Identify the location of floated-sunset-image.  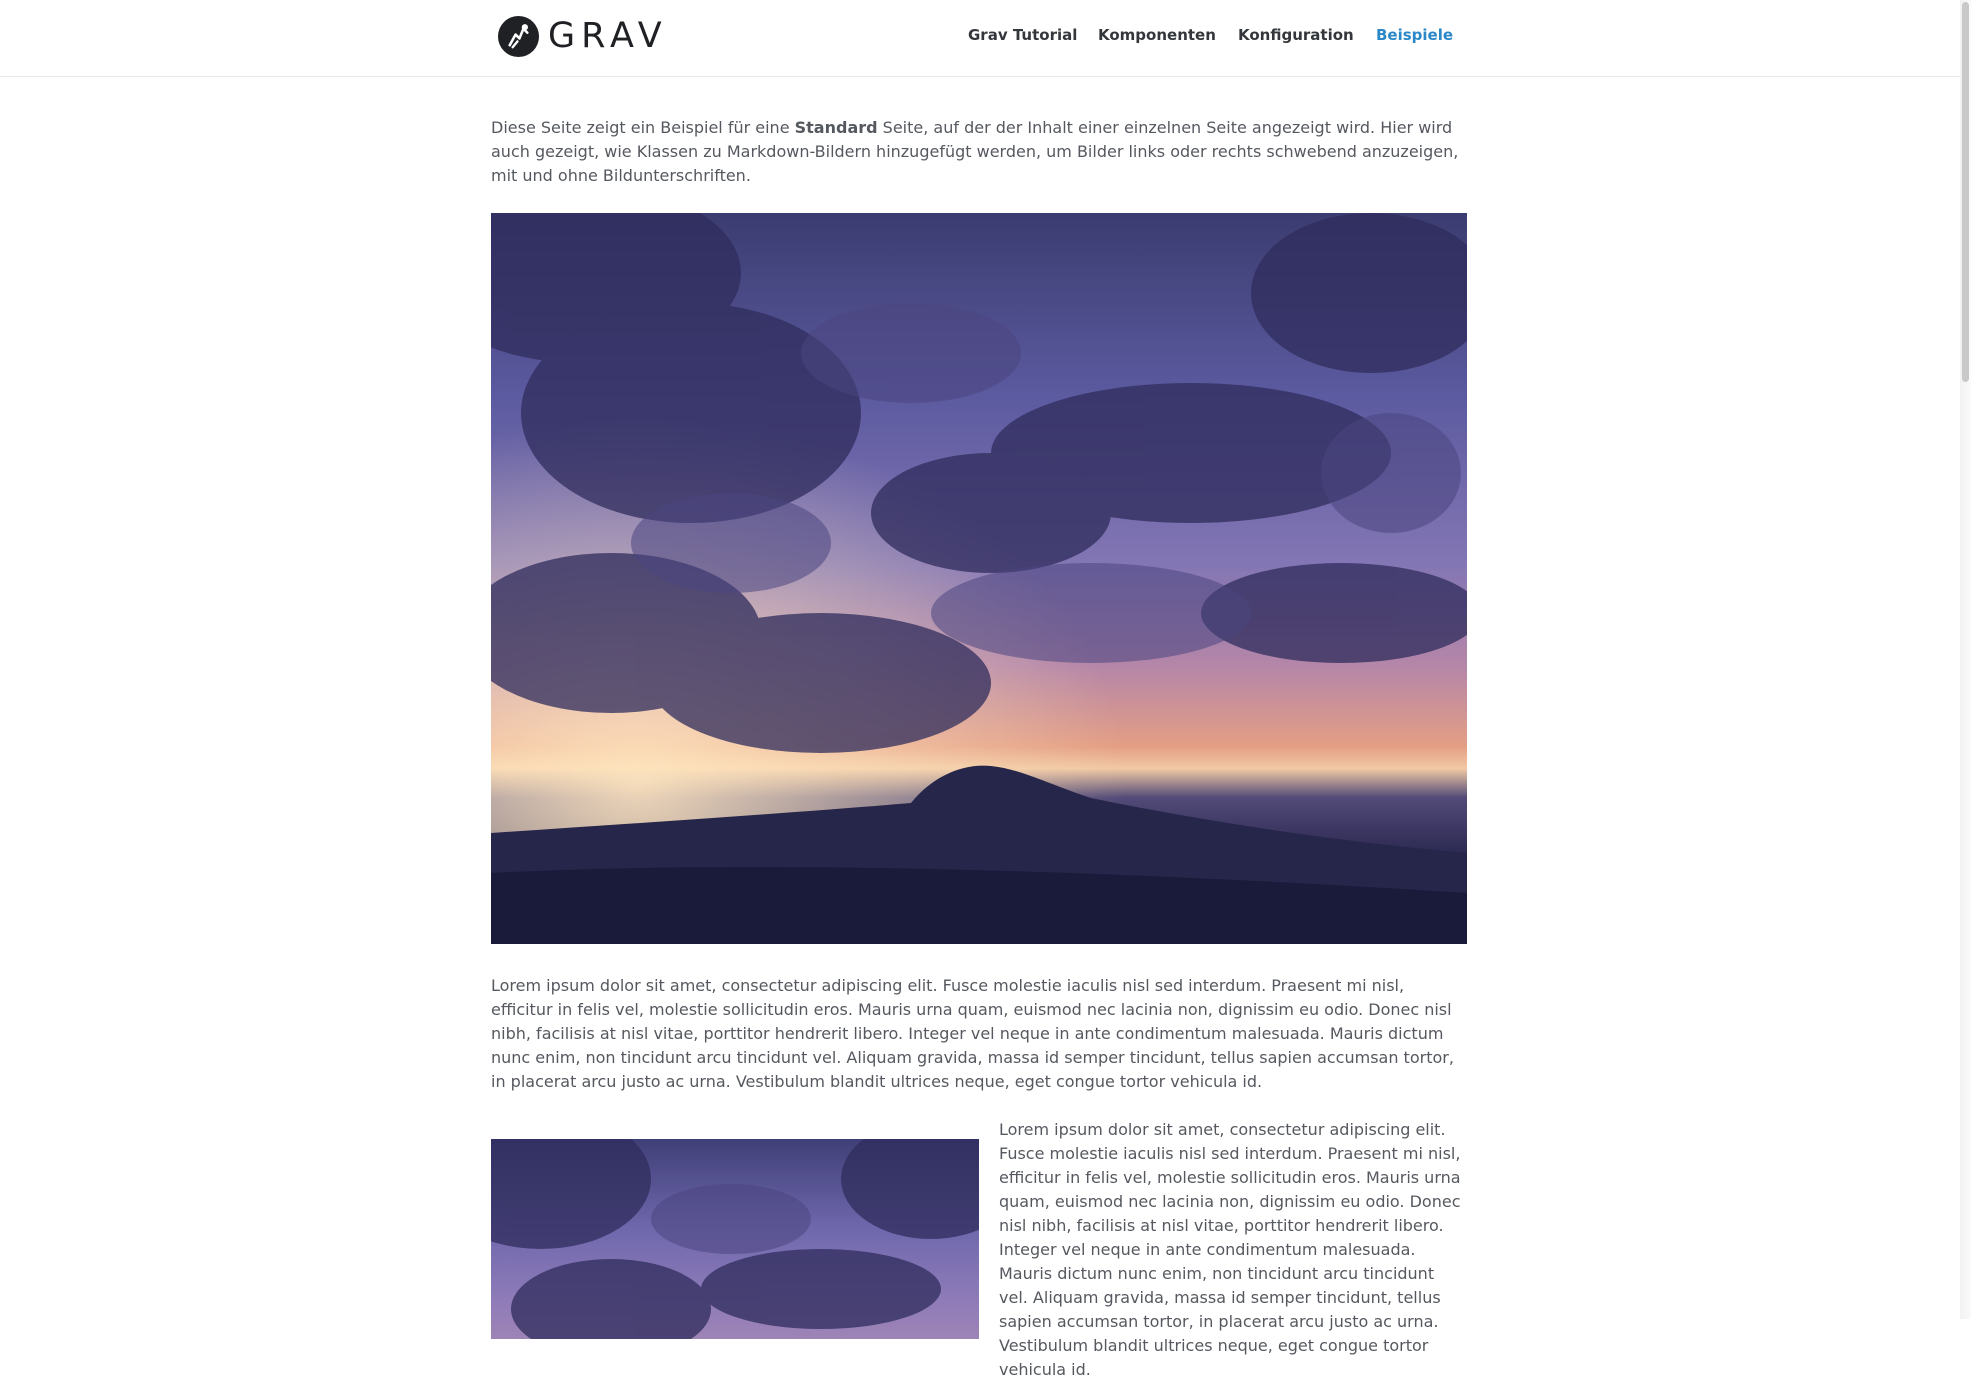
(735, 1239).